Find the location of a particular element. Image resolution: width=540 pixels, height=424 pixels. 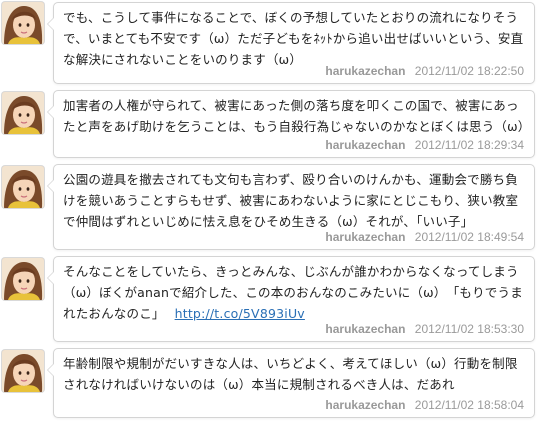

tweet-meta: harukazechan 2012/11/02 18:58:04 is located at coordinates (424, 405).